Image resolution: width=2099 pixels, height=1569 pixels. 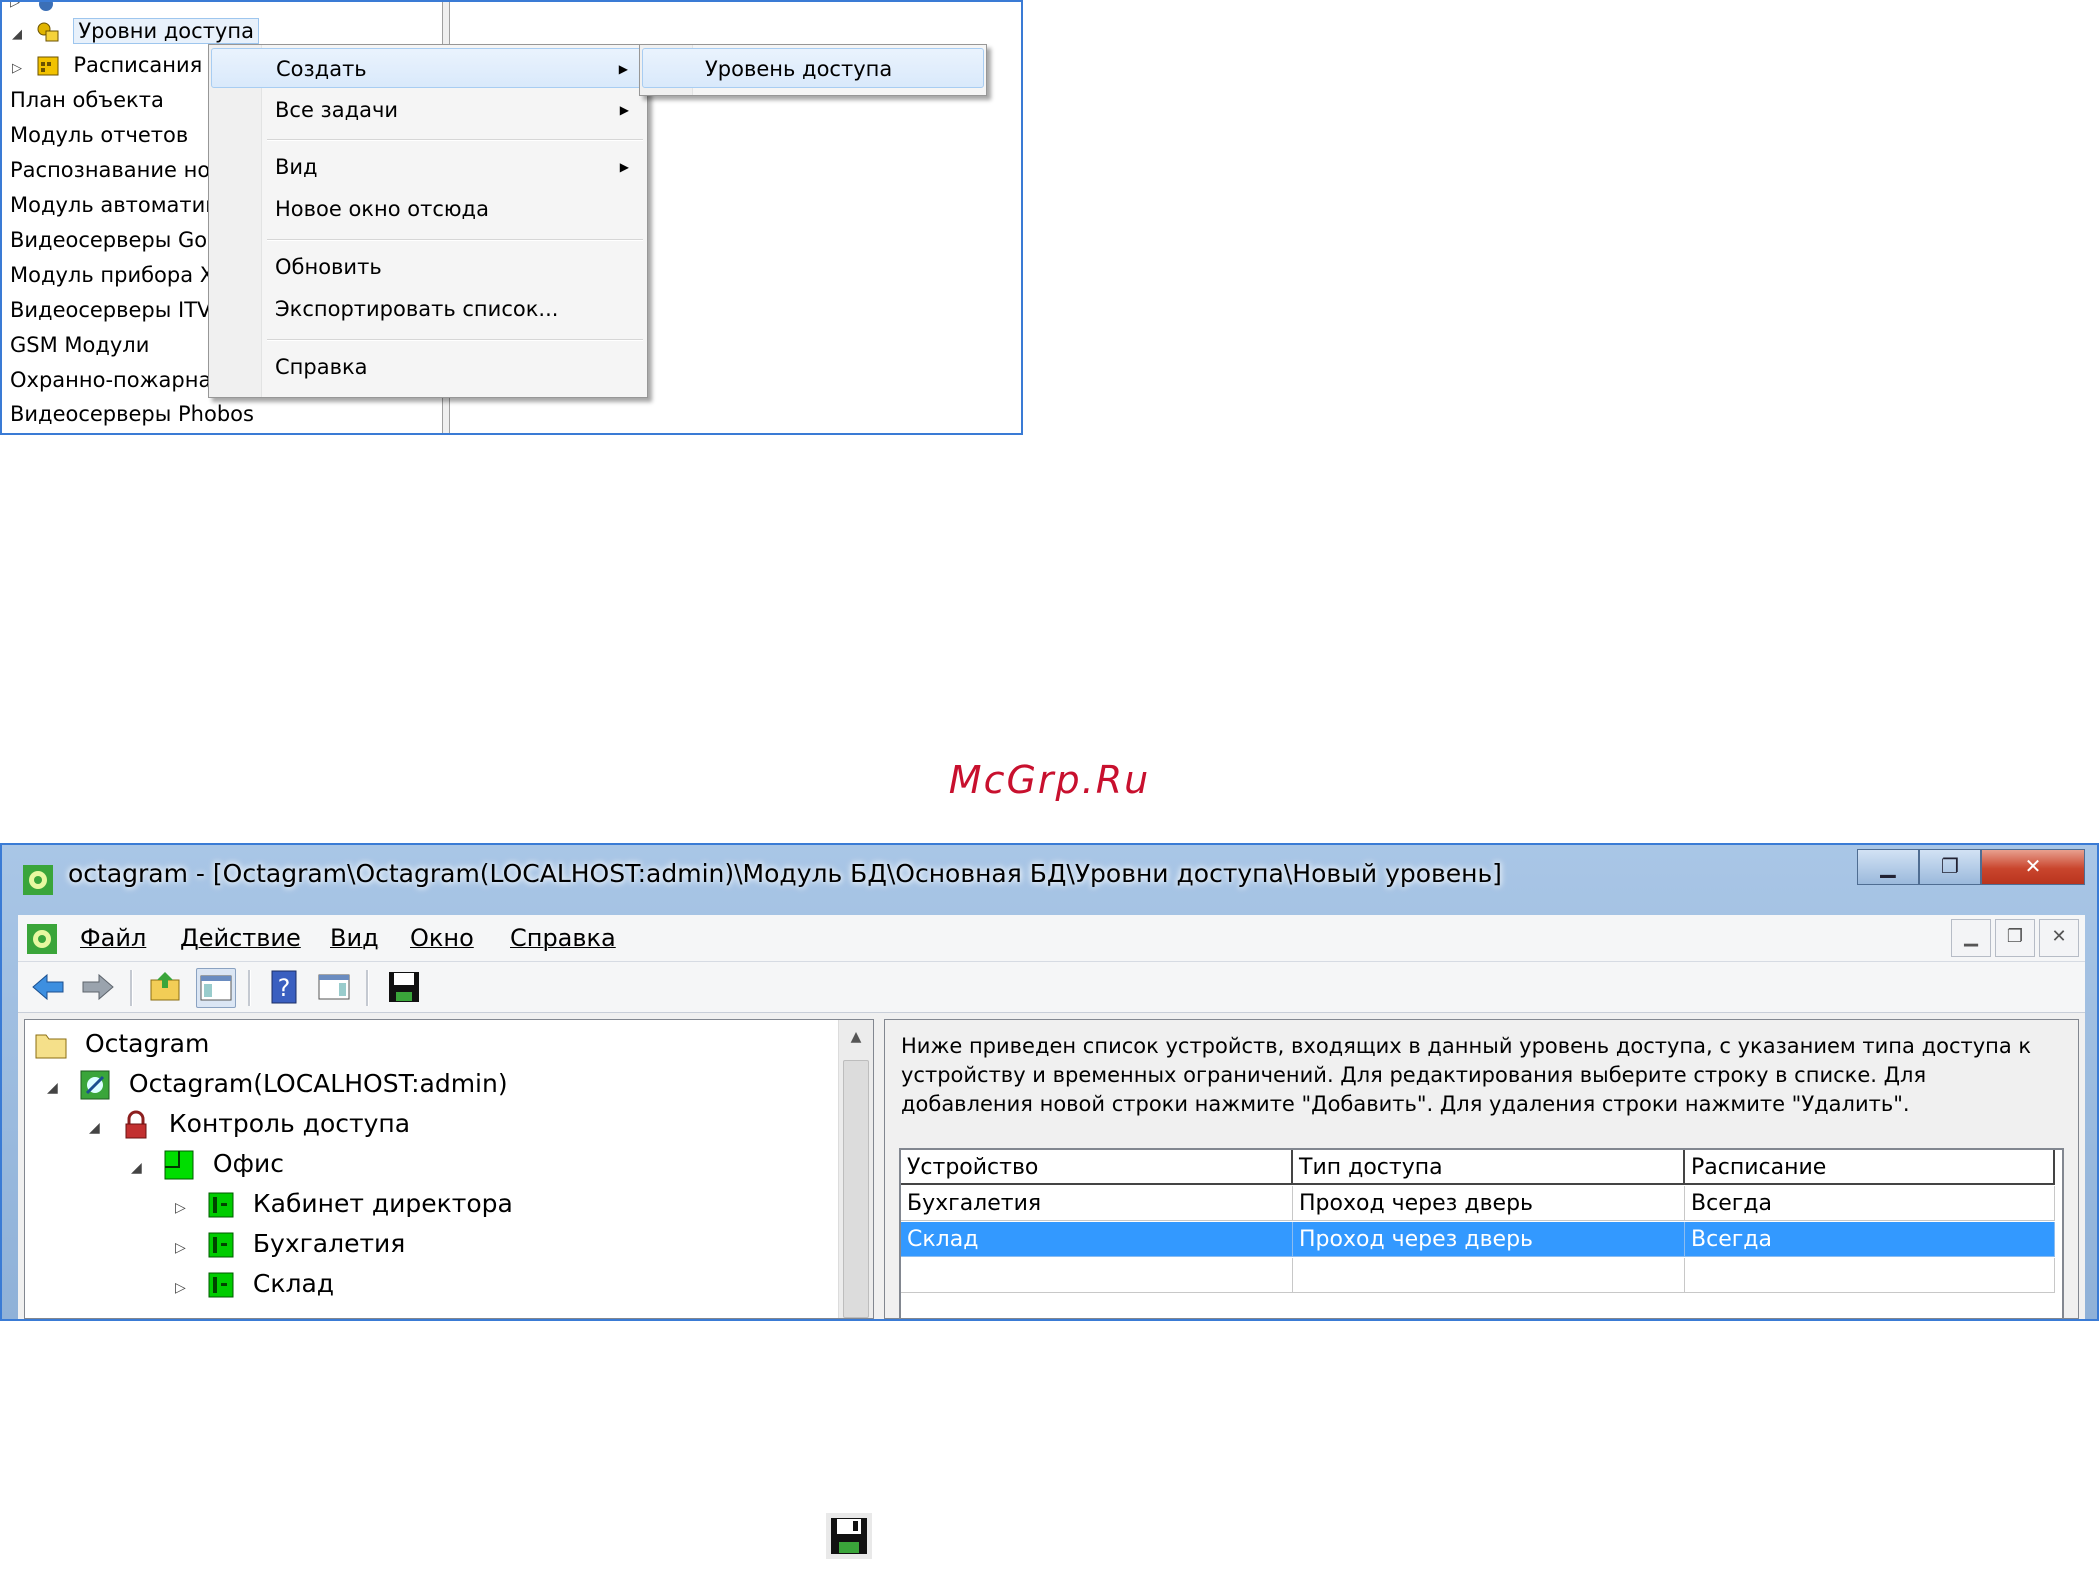 I want to click on octagram-app-icon, so click(x=42, y=939).